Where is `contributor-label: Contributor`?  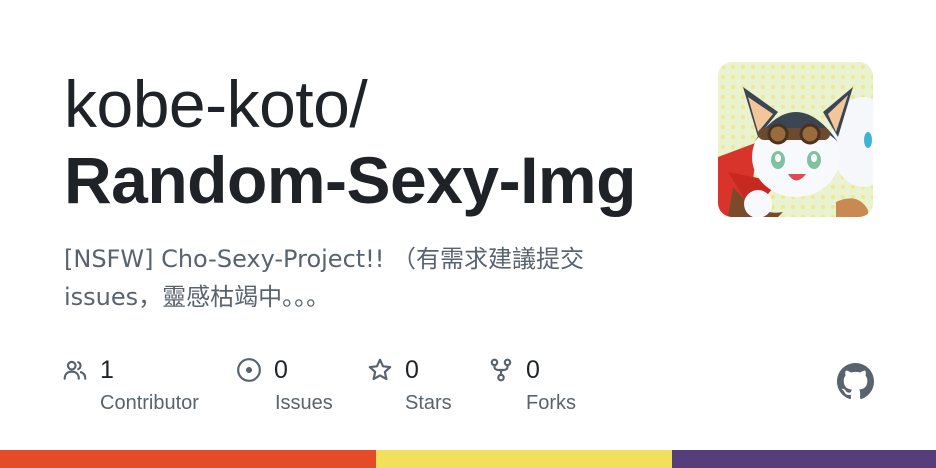
contributor-label: Contributor is located at coordinates (149, 403).